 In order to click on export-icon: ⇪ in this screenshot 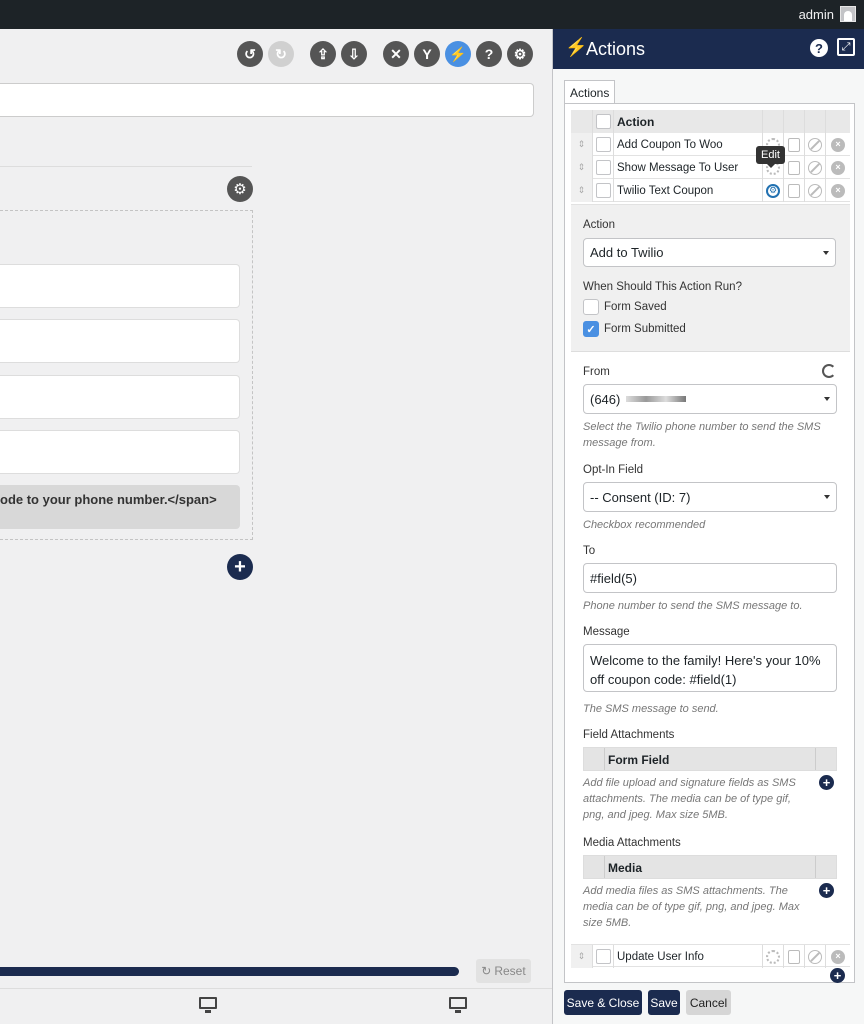, I will do `click(323, 54)`.